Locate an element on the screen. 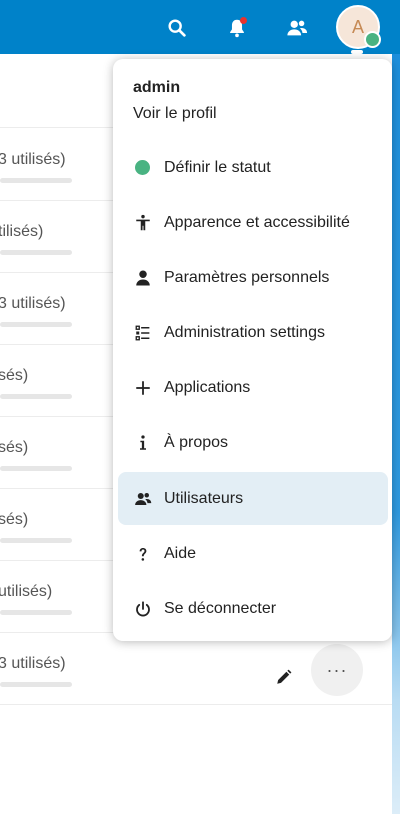  online-status-dot is located at coordinates (372, 39).